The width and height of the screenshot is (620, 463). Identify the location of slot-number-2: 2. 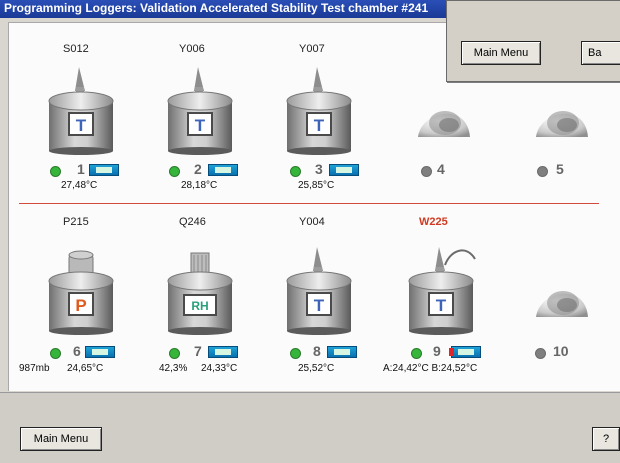
(198, 169).